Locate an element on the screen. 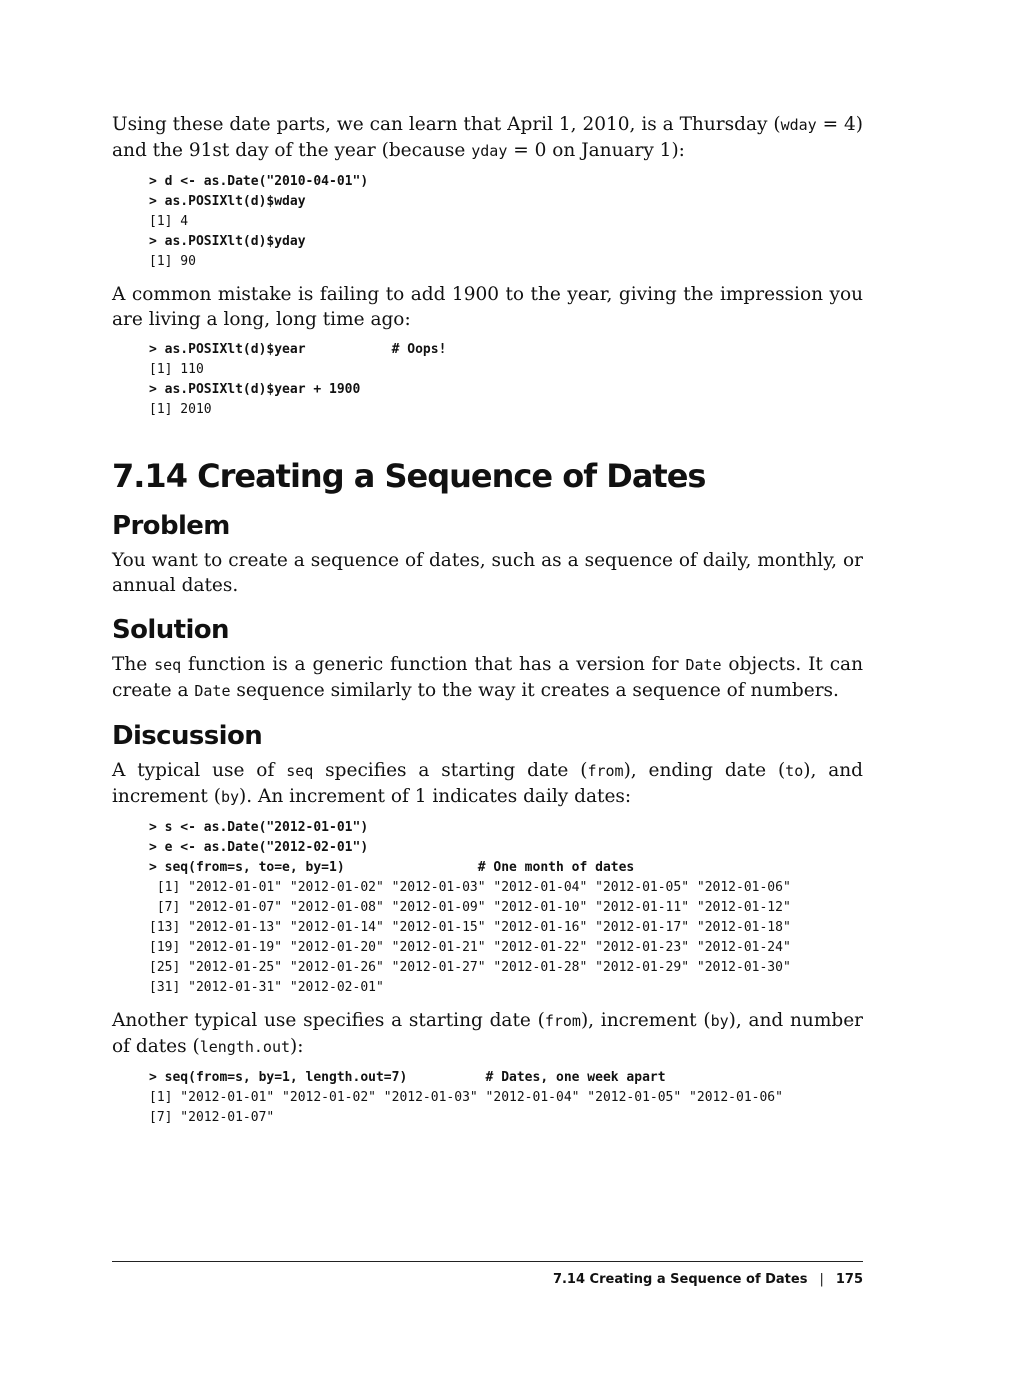 The image size is (1012, 1378). inline-code: length.out is located at coordinates (245, 1047).